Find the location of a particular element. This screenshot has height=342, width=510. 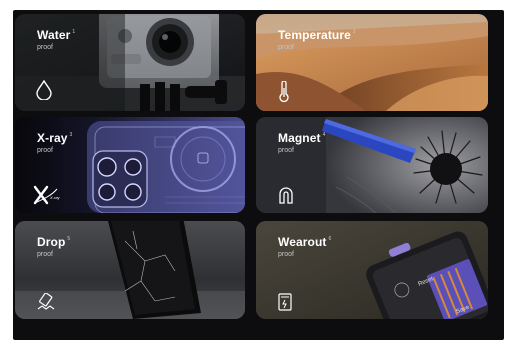

card-title: X-ray 3 is located at coordinates (55, 138).